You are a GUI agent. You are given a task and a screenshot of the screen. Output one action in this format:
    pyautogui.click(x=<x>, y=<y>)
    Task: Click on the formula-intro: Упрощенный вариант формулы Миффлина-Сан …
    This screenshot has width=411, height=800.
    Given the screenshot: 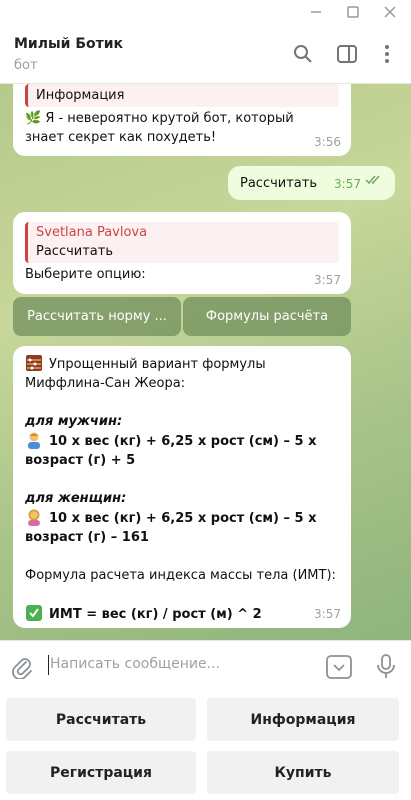 What is the action you would take?
    pyautogui.click(x=182, y=373)
    